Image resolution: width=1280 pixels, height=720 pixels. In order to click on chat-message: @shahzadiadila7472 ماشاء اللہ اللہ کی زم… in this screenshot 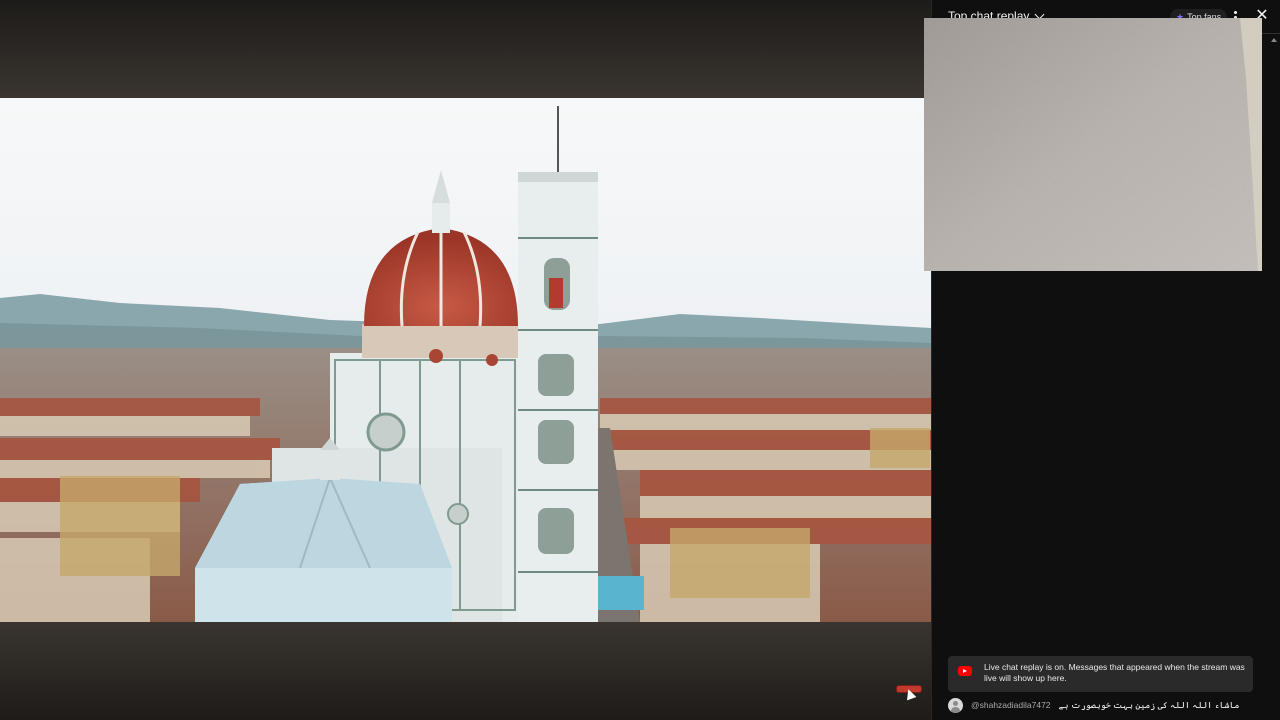, I will do `click(1108, 705)`.